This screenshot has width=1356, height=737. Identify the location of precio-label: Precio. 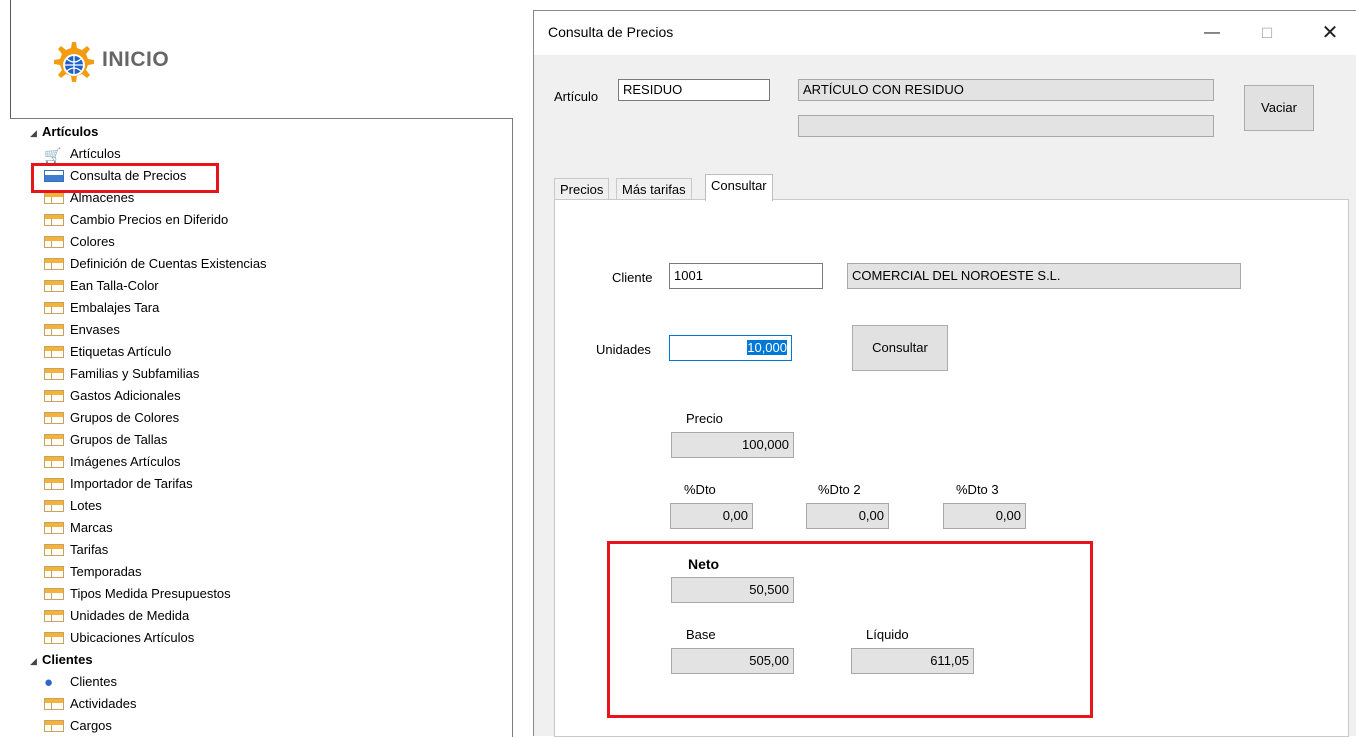
(704, 418).